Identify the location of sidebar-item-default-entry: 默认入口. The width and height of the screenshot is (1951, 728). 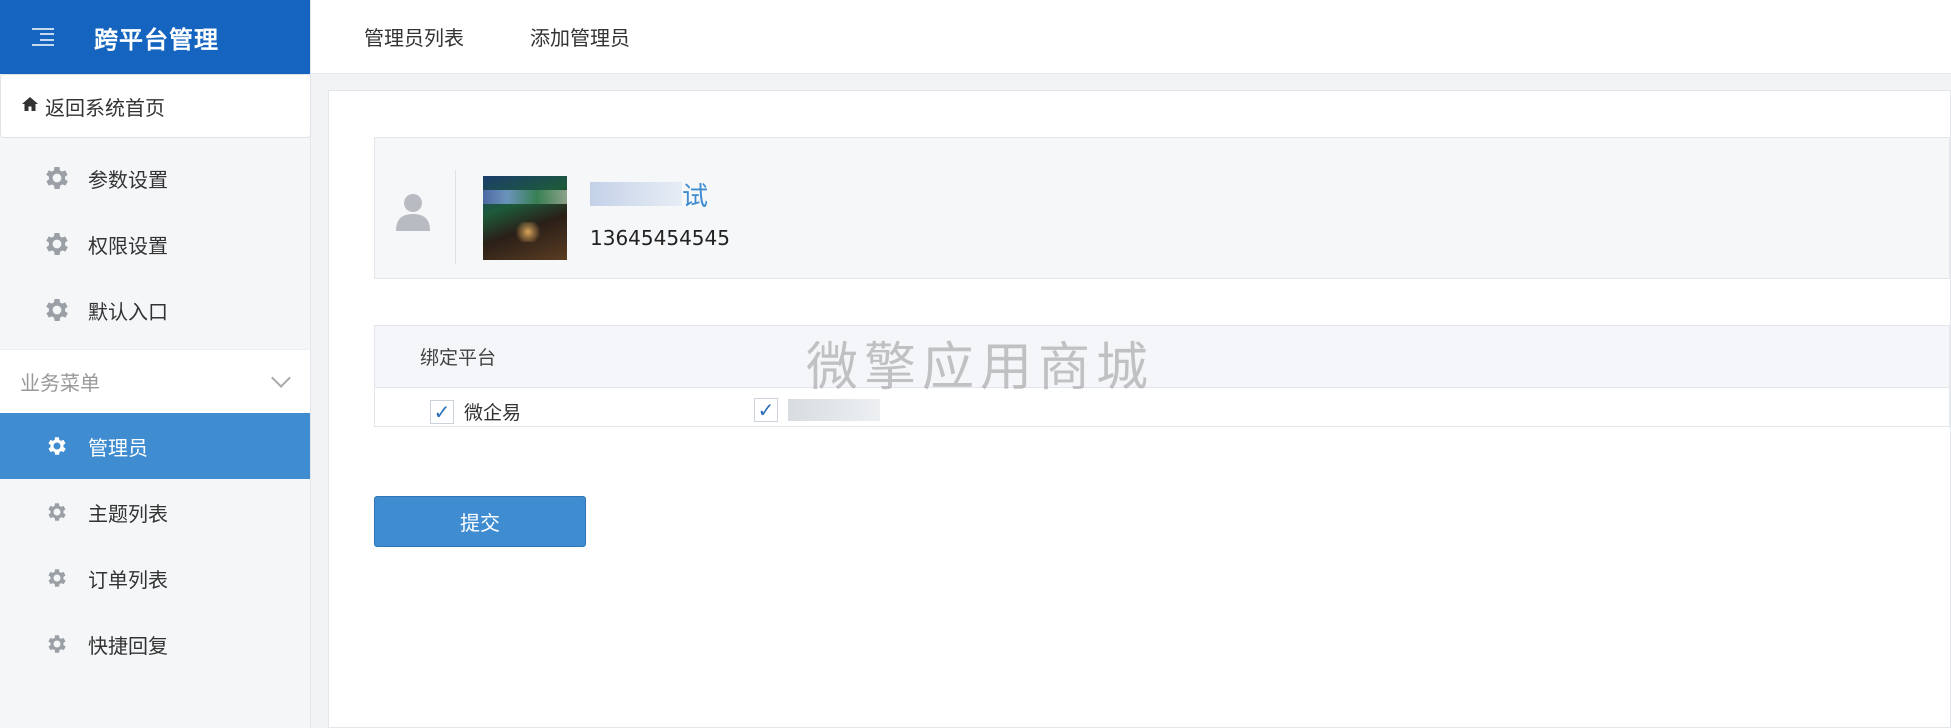
(155, 310).